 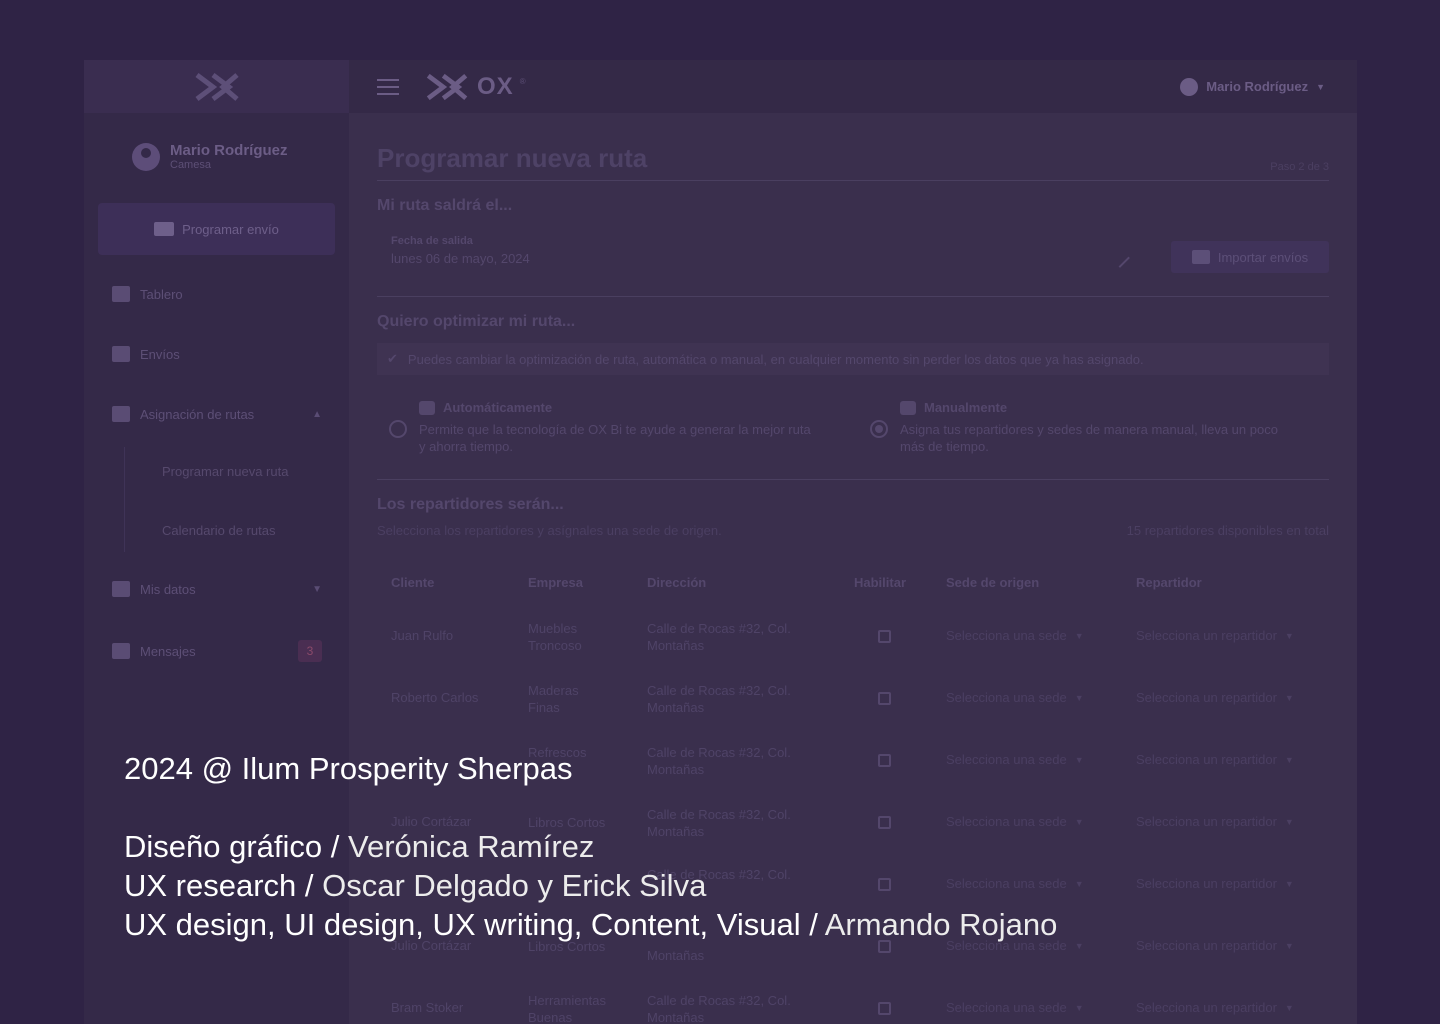 I want to click on credit-name: Verónica Ramírez, so click(x=471, y=846).